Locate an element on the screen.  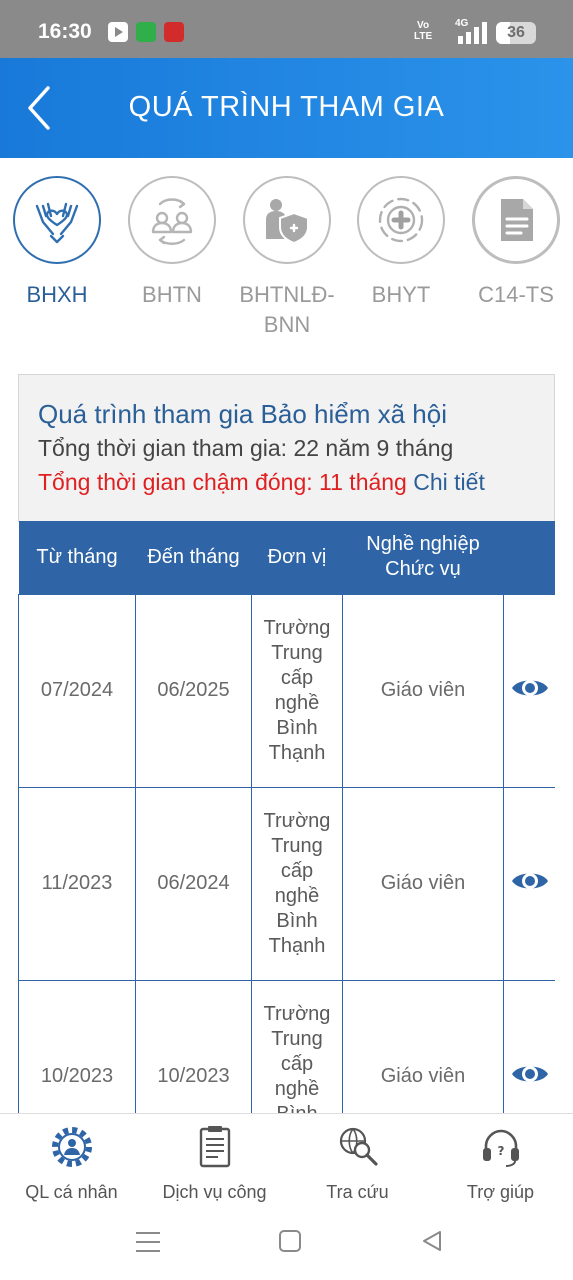
nav-label: Dịch vụ công is located at coordinates (214, 1192).